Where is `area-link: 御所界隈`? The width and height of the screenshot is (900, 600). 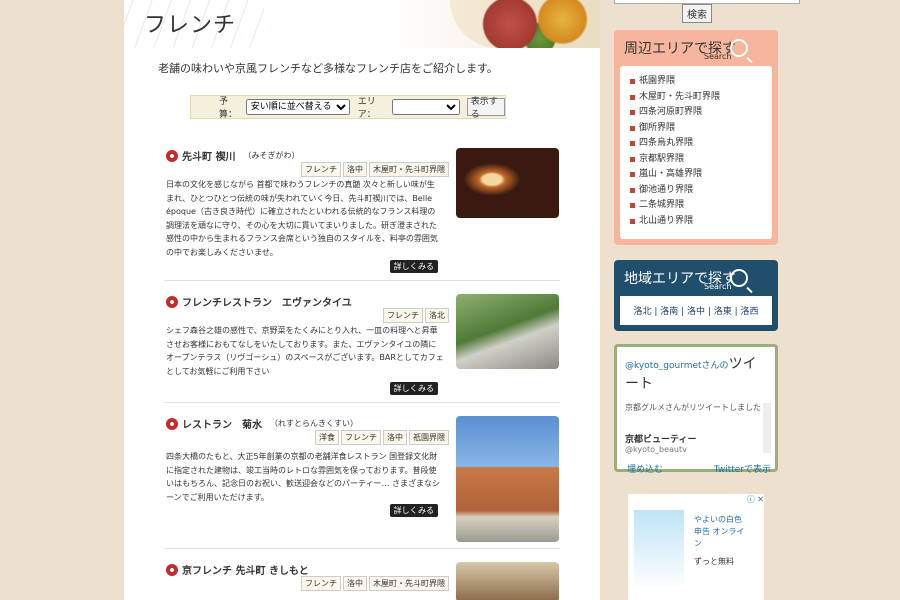
area-link: 御所界隈 is located at coordinates (701, 129).